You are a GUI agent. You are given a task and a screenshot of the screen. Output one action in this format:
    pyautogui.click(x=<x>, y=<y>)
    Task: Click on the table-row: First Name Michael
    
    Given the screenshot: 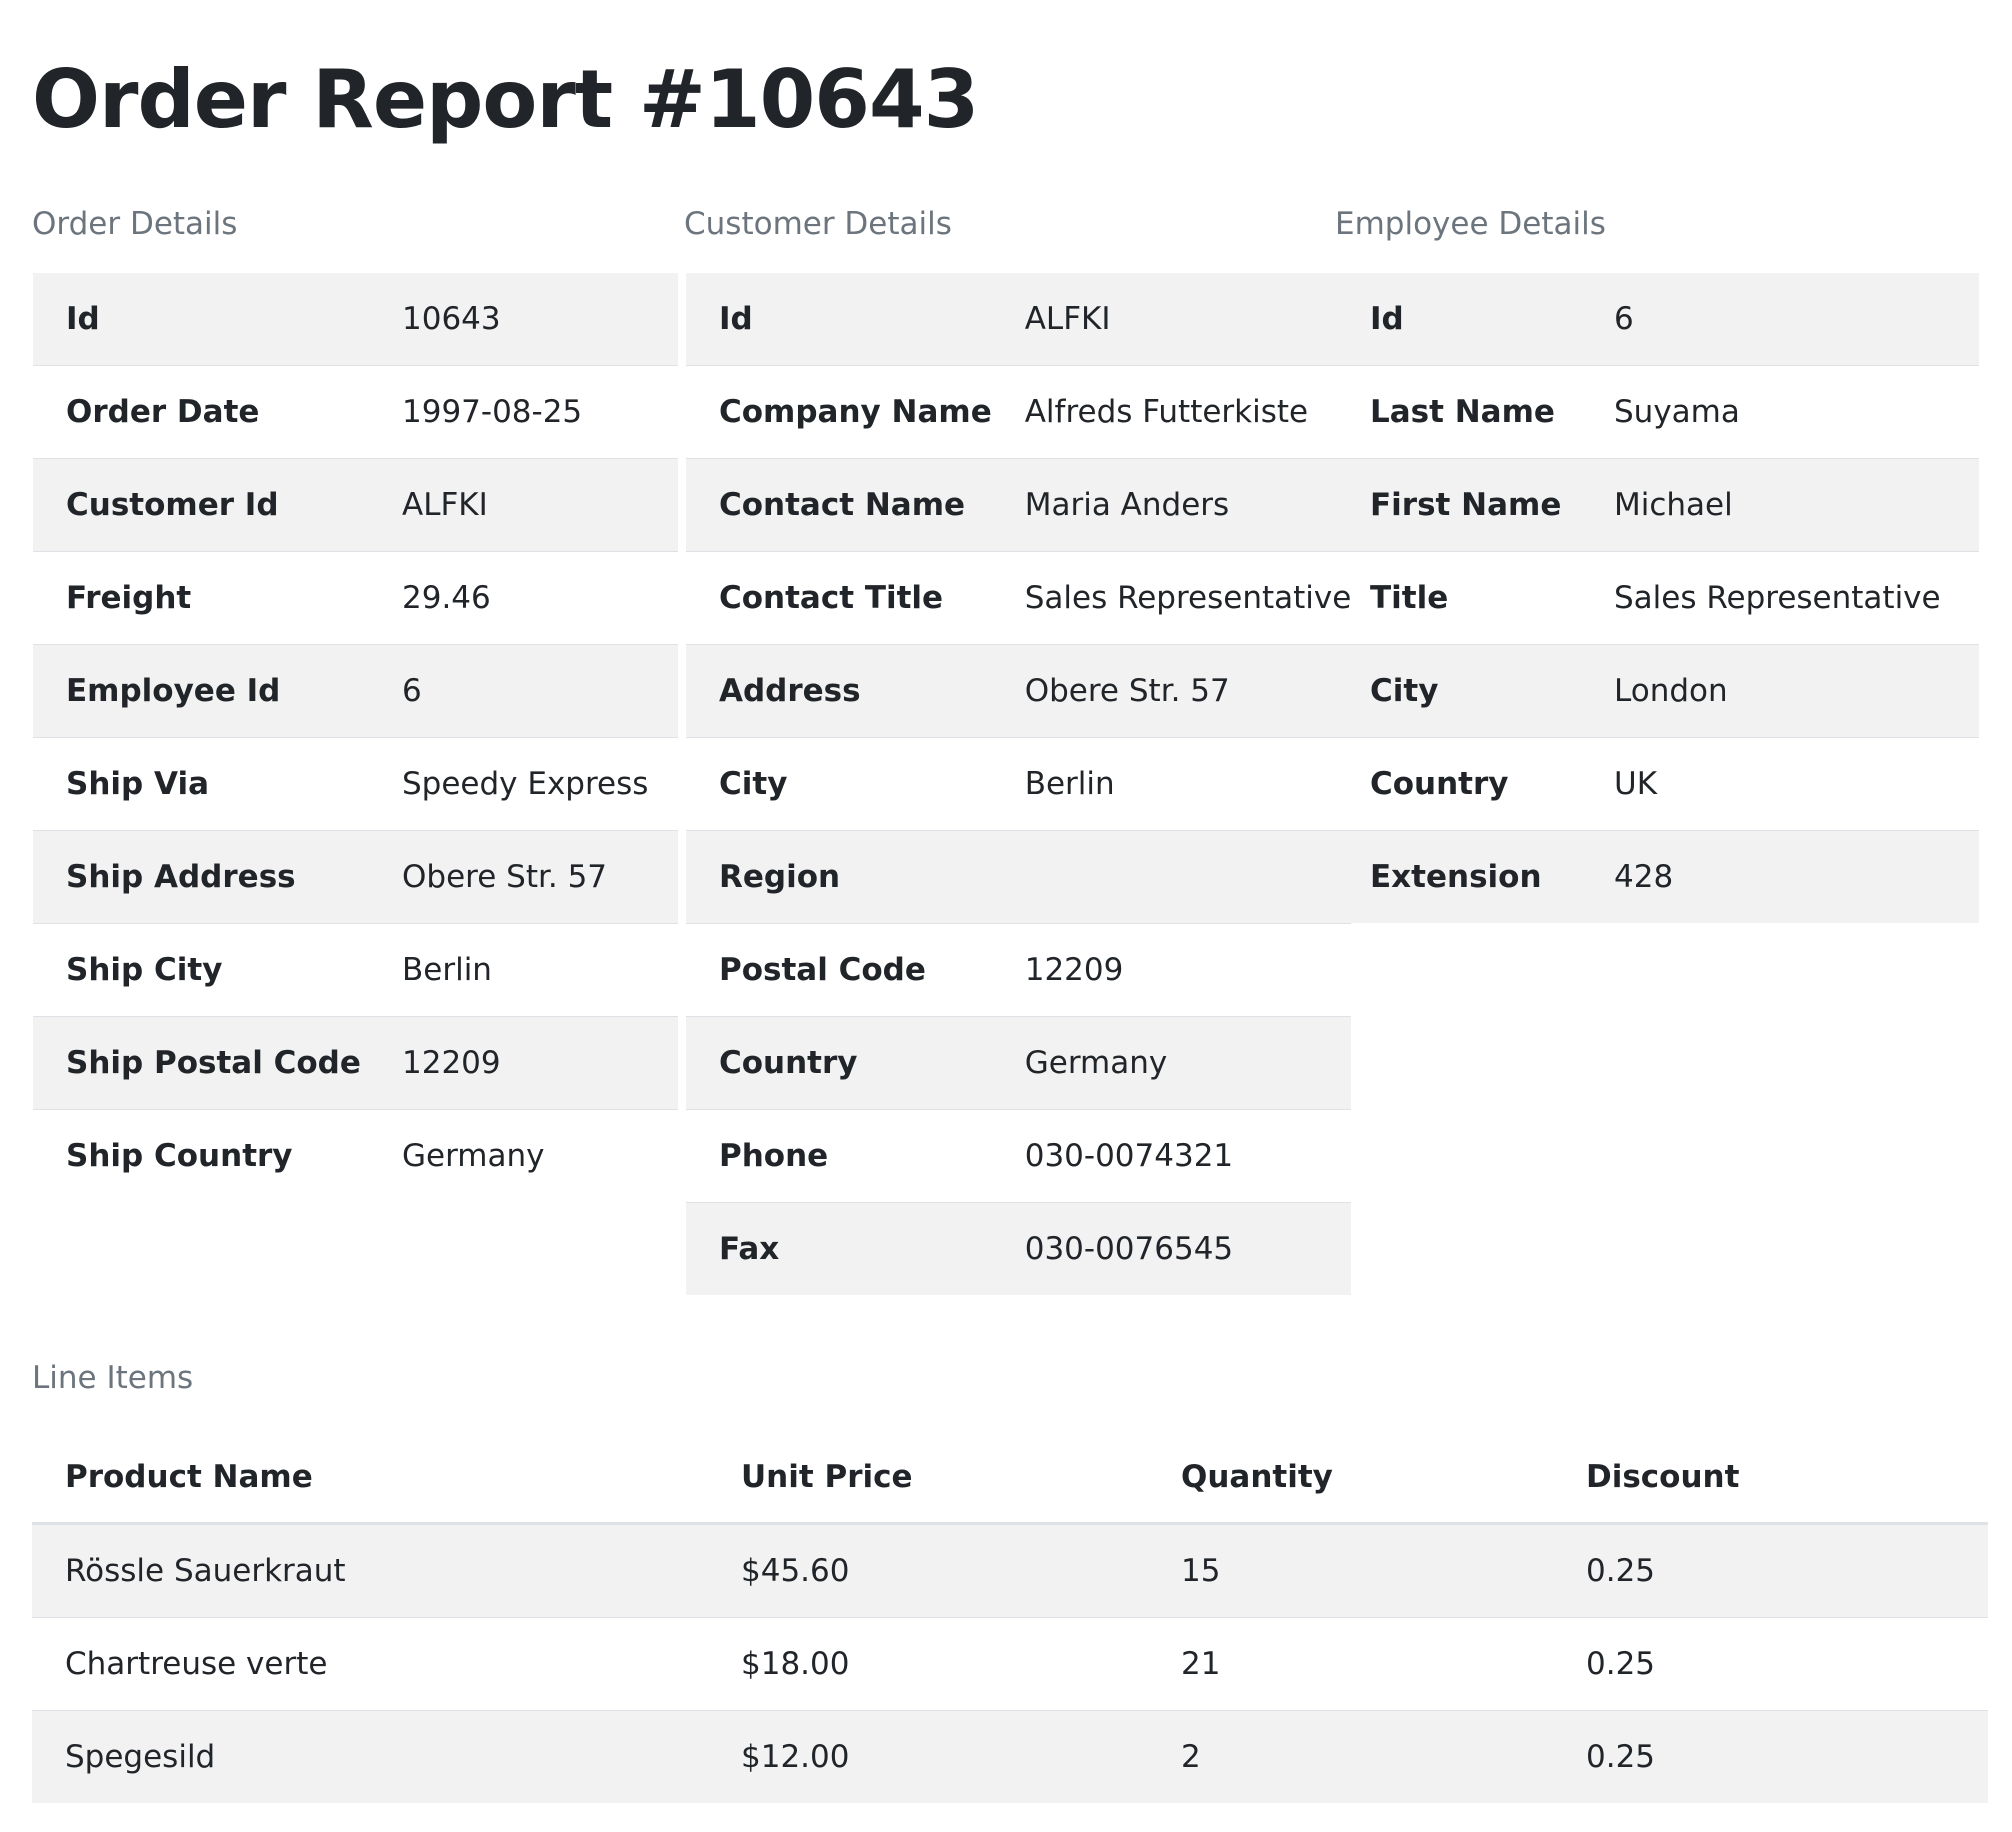 What is the action you would take?
    pyautogui.click(x=1658, y=505)
    